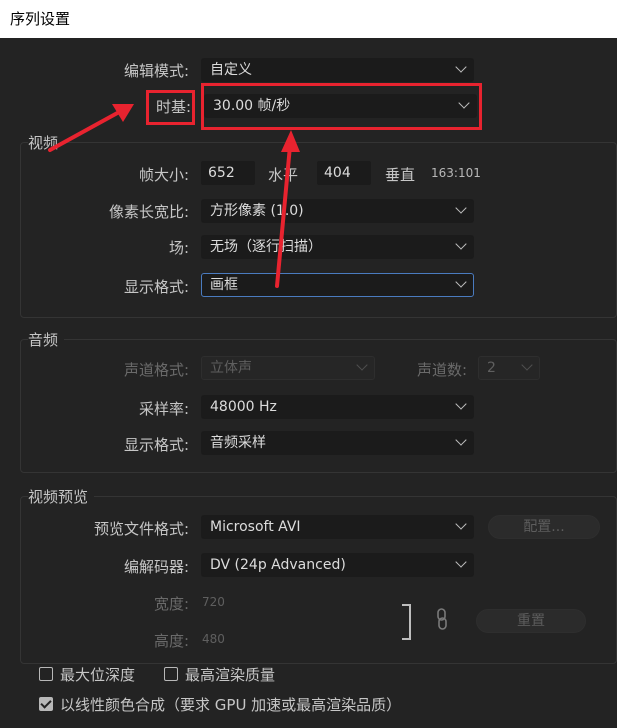 The width and height of the screenshot is (617, 728). I want to click on arrow-to-timebase-label, so click(85, 130).